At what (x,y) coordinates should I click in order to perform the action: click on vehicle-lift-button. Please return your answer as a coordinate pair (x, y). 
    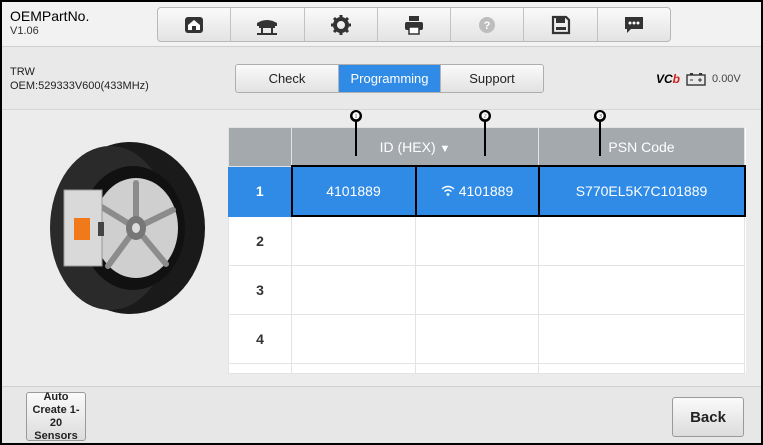
    Looking at the image, I should click on (268, 24).